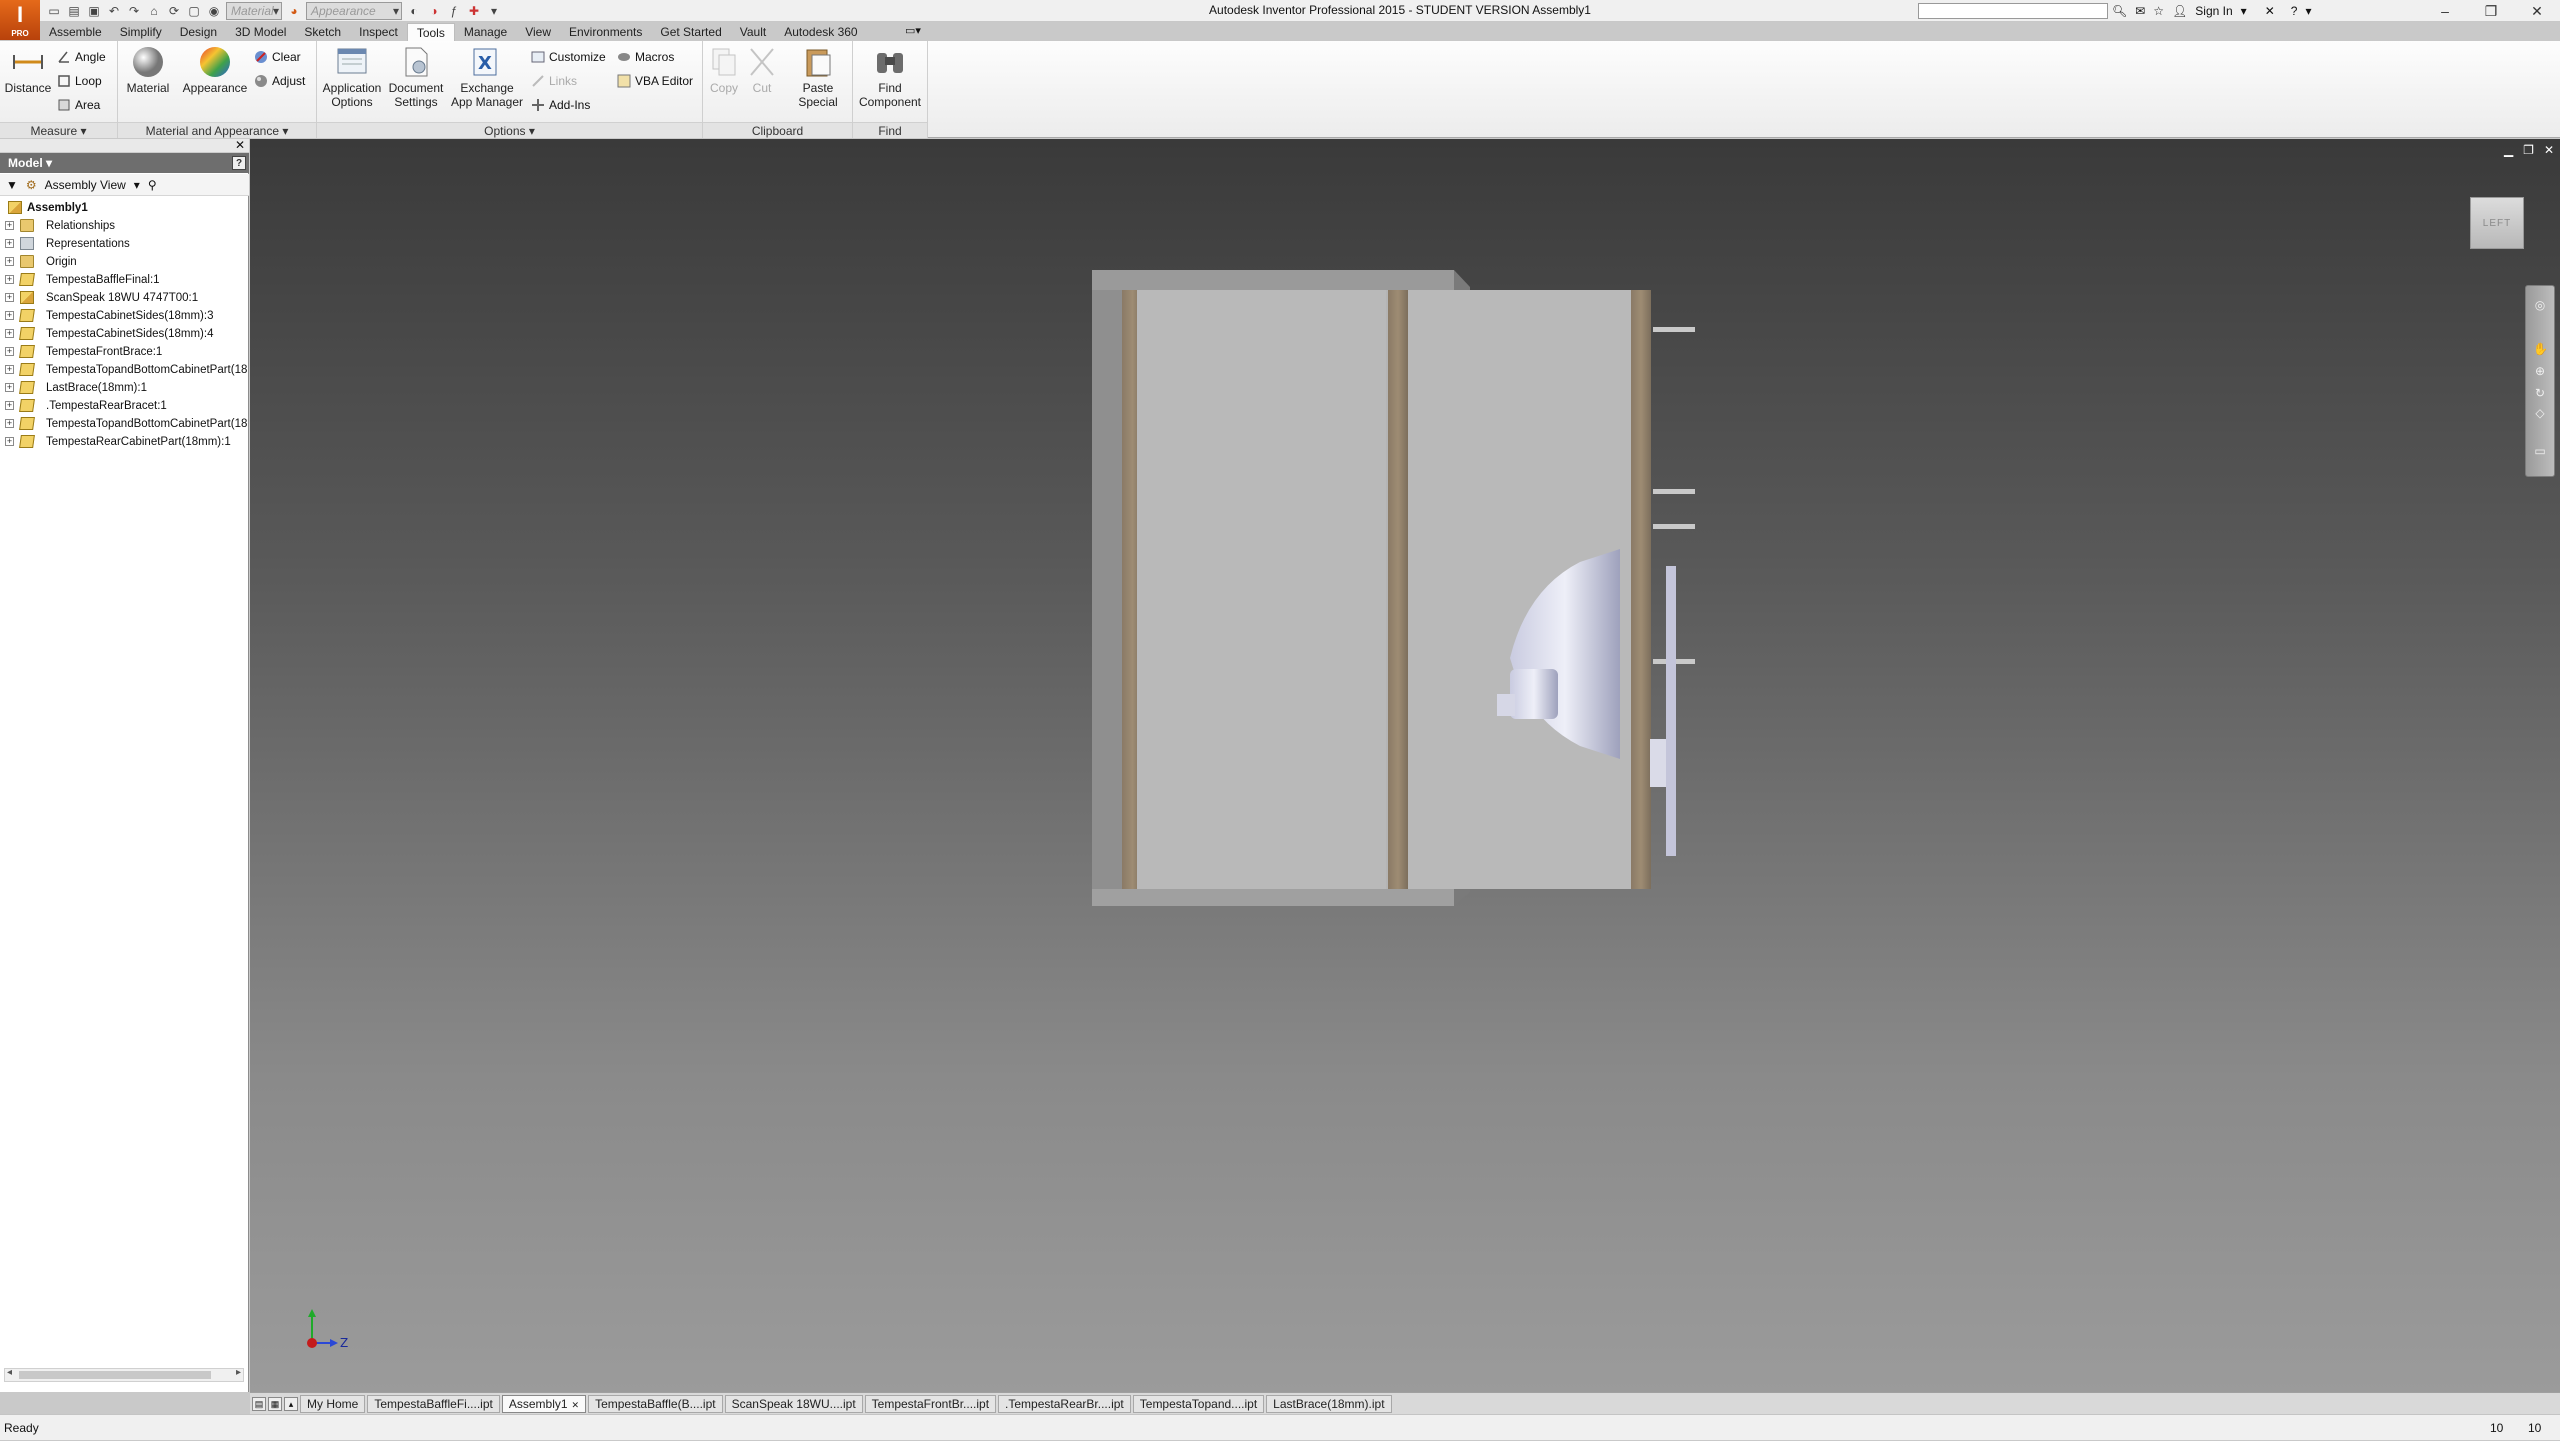 This screenshot has width=2560, height=1441. I want to click on tree-node: + LastBrace(18mm):1, so click(123, 388).